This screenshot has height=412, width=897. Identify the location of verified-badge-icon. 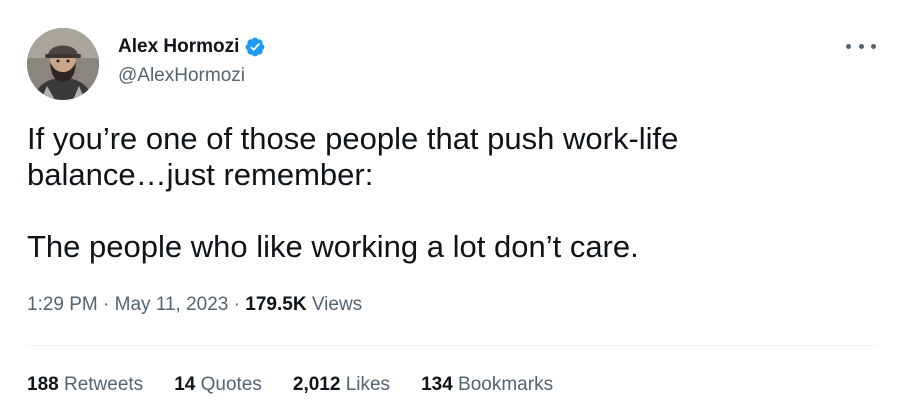
(255, 47).